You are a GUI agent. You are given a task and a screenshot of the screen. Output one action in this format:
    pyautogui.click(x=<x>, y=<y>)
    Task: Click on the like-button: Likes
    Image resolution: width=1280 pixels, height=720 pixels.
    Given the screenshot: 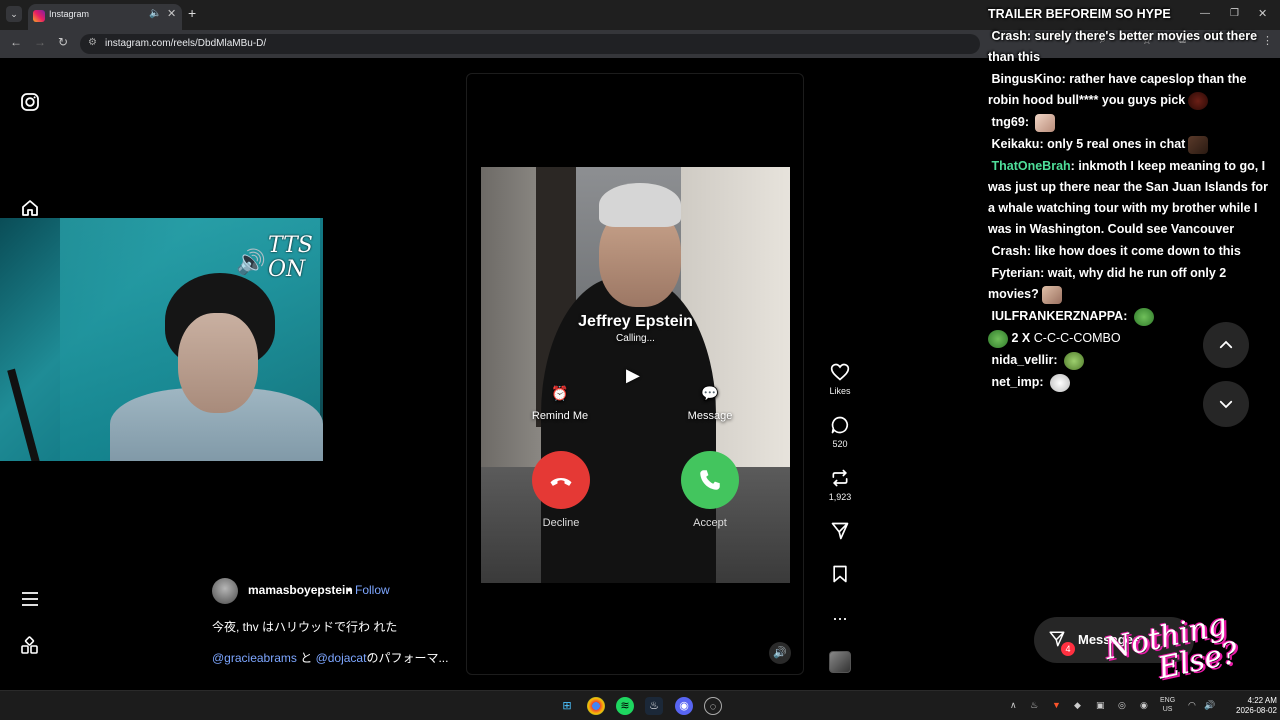 What is the action you would take?
    pyautogui.click(x=840, y=379)
    